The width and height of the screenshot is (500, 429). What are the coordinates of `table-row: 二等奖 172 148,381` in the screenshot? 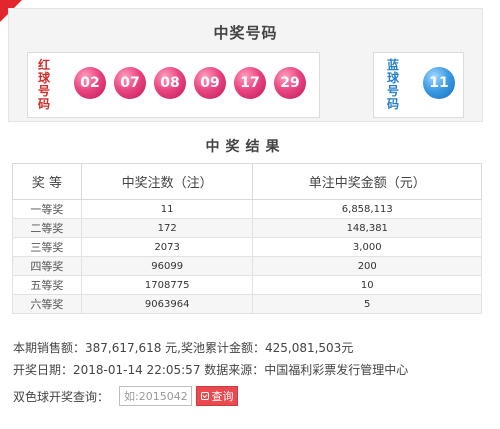 It's located at (247, 228).